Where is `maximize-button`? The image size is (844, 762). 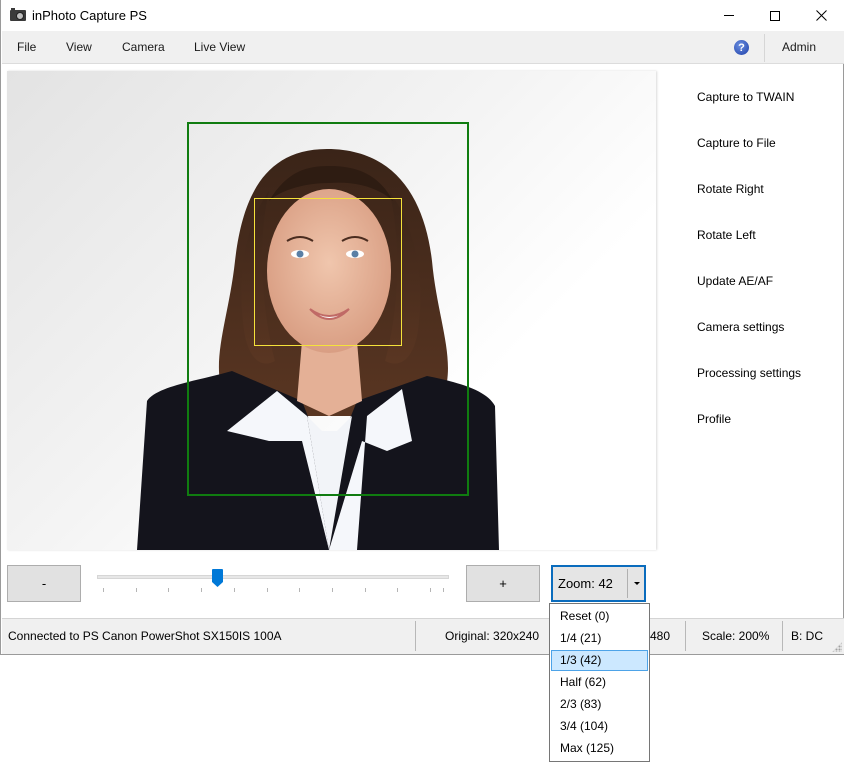 maximize-button is located at coordinates (775, 15).